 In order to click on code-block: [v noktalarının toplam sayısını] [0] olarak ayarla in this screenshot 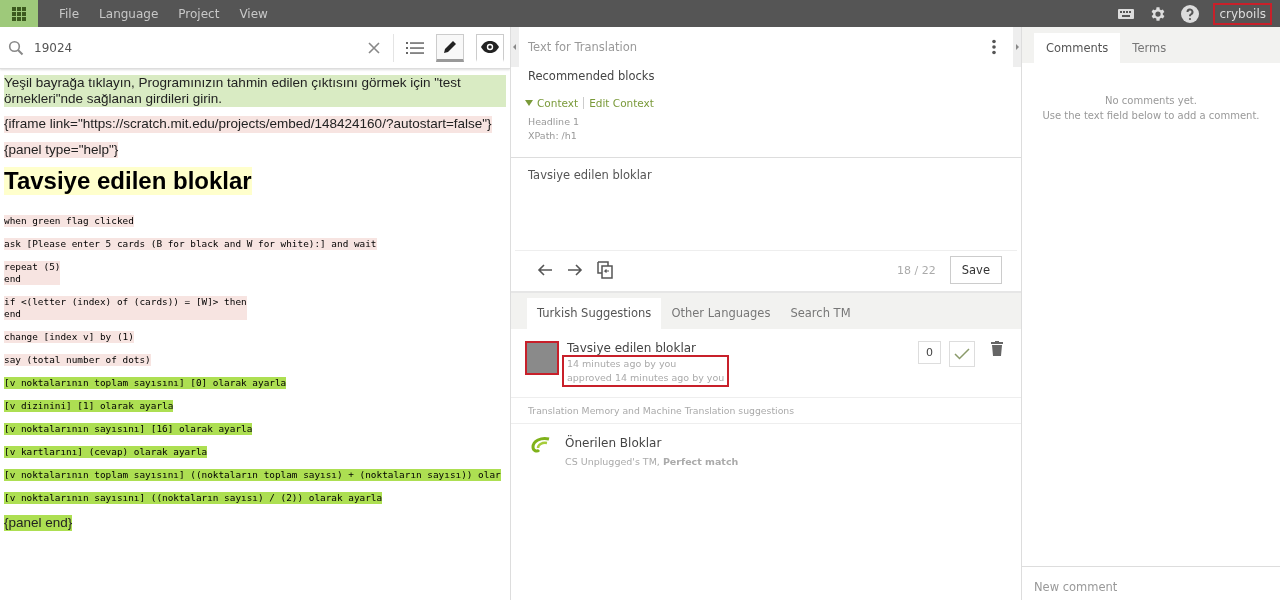, I will do `click(145, 382)`.